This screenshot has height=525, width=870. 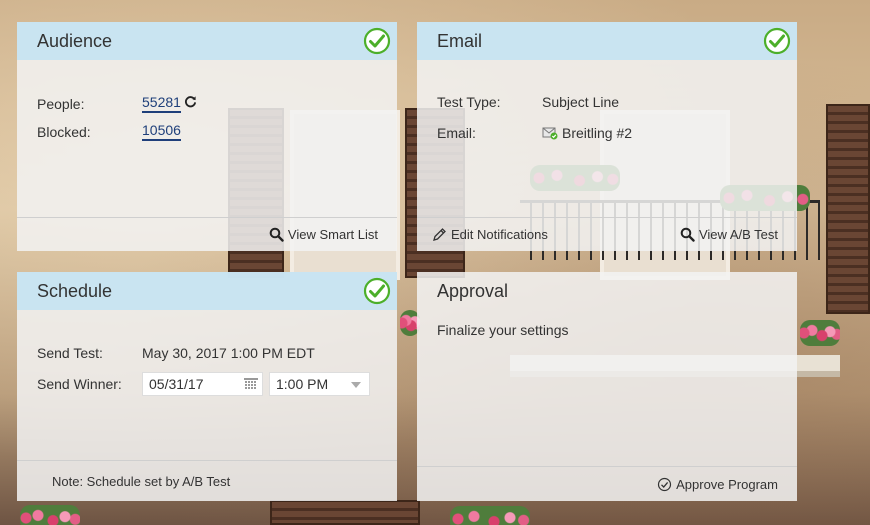 I want to click on approval-header: Approval, so click(x=607, y=291).